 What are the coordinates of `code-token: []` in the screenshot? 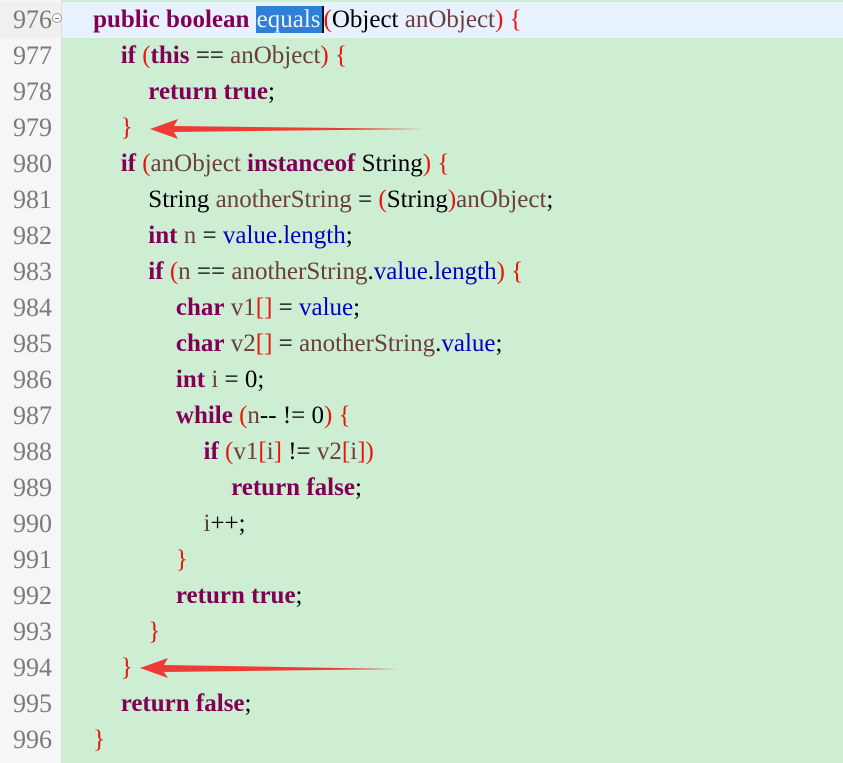 It's located at (264, 343).